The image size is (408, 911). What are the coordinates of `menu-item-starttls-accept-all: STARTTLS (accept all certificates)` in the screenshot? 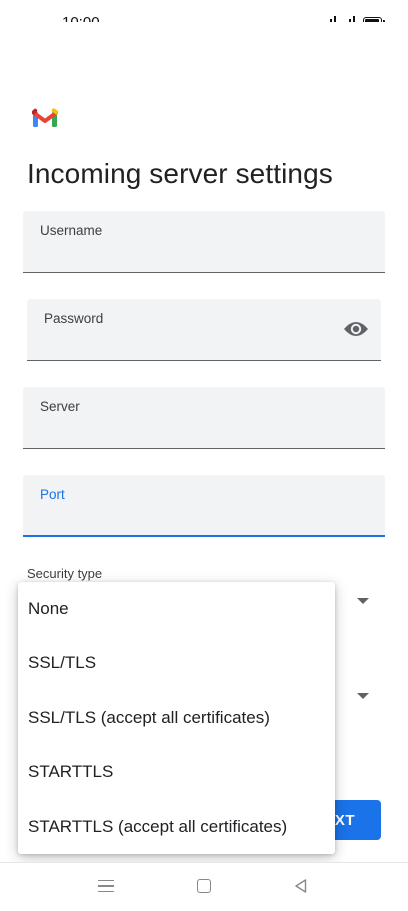 It's located at (176, 827).